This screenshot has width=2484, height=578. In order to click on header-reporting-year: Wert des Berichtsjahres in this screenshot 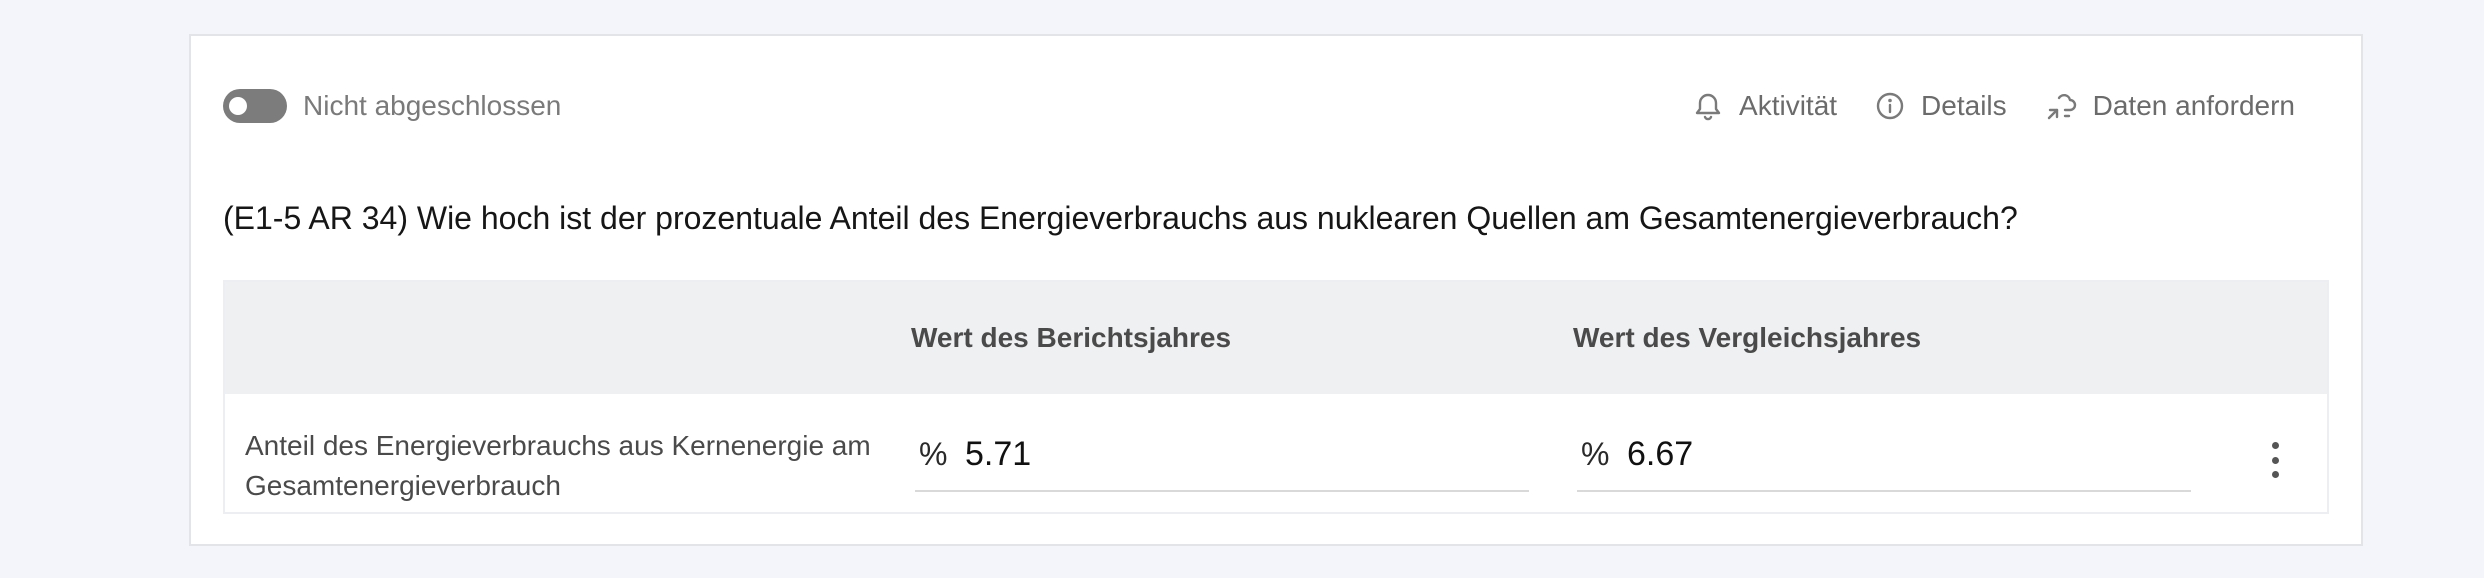, I will do `click(1071, 337)`.